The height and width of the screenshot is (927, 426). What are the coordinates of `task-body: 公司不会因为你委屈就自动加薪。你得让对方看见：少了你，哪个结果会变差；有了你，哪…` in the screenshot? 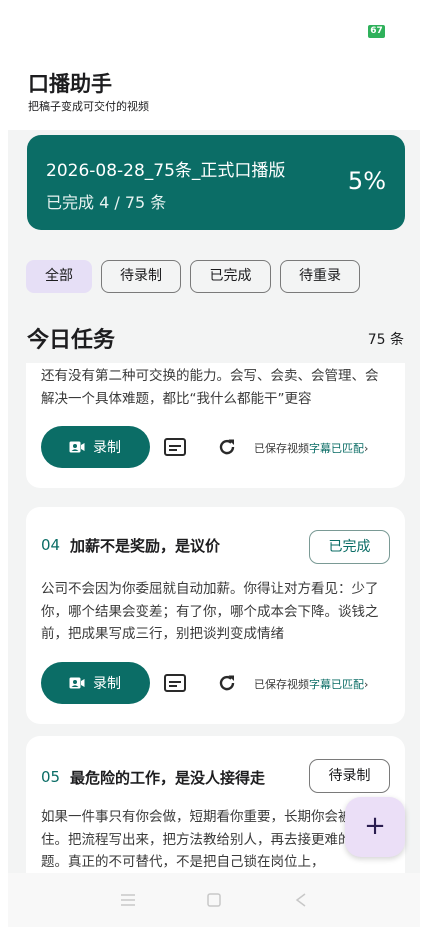 It's located at (210, 611).